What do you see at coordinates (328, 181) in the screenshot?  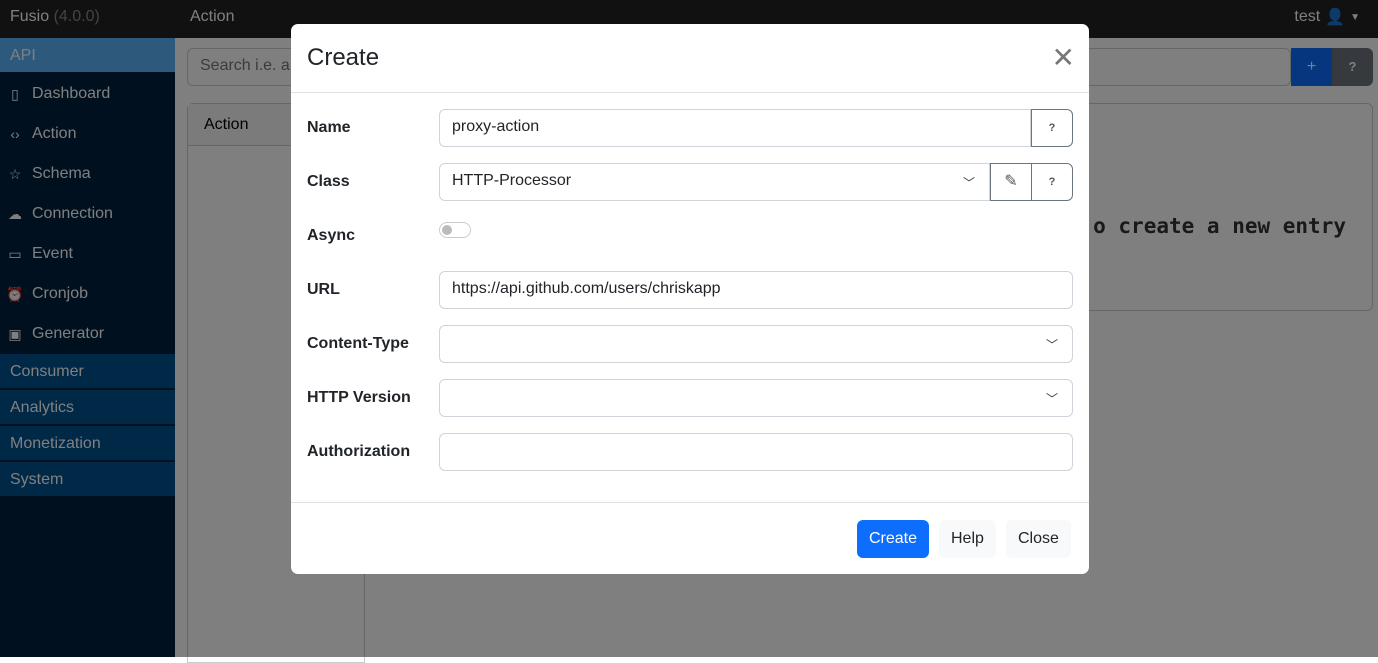 I see `class-label: Class` at bounding box center [328, 181].